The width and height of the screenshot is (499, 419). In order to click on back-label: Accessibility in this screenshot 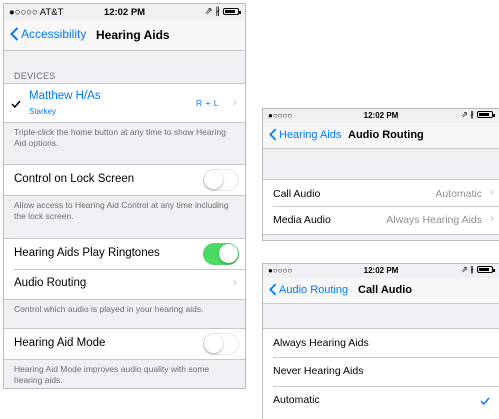, I will do `click(54, 34)`.